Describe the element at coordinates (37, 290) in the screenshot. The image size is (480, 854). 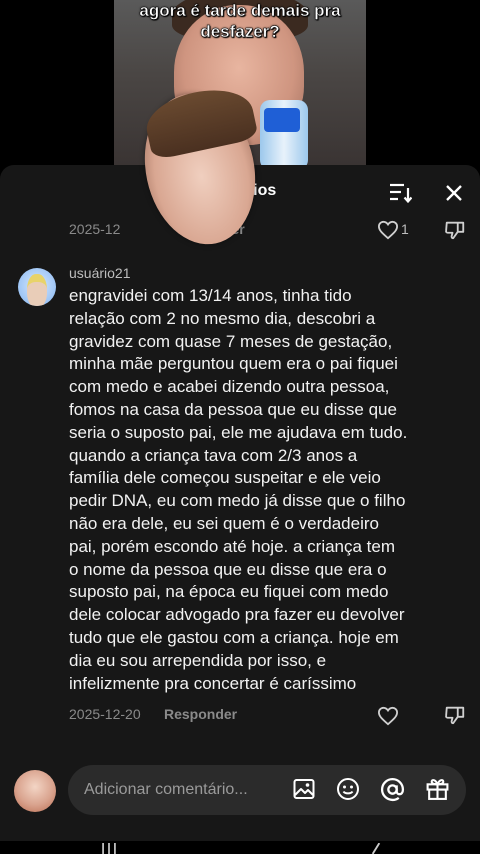
I see `avatar-figure` at that location.